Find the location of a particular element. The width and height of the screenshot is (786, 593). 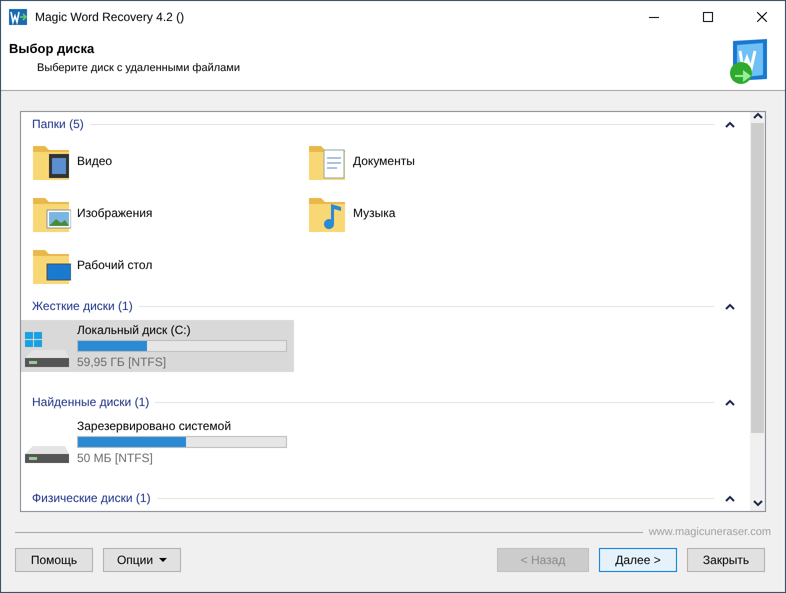

group-title: Жесткие диски (1) is located at coordinates (82, 306).